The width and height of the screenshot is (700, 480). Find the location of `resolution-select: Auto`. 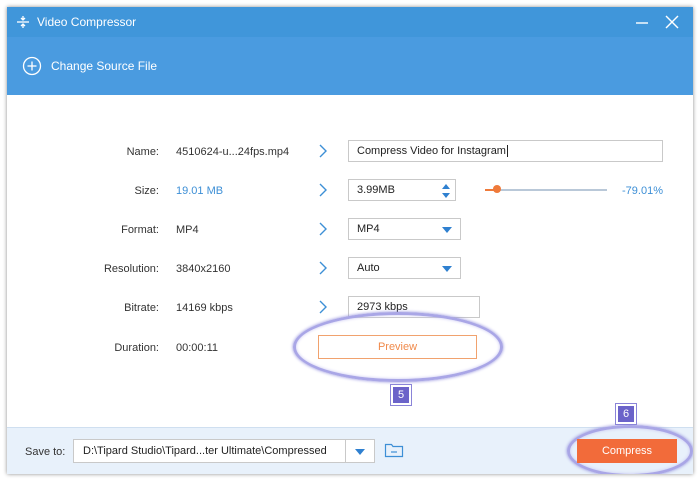

resolution-select: Auto is located at coordinates (404, 268).